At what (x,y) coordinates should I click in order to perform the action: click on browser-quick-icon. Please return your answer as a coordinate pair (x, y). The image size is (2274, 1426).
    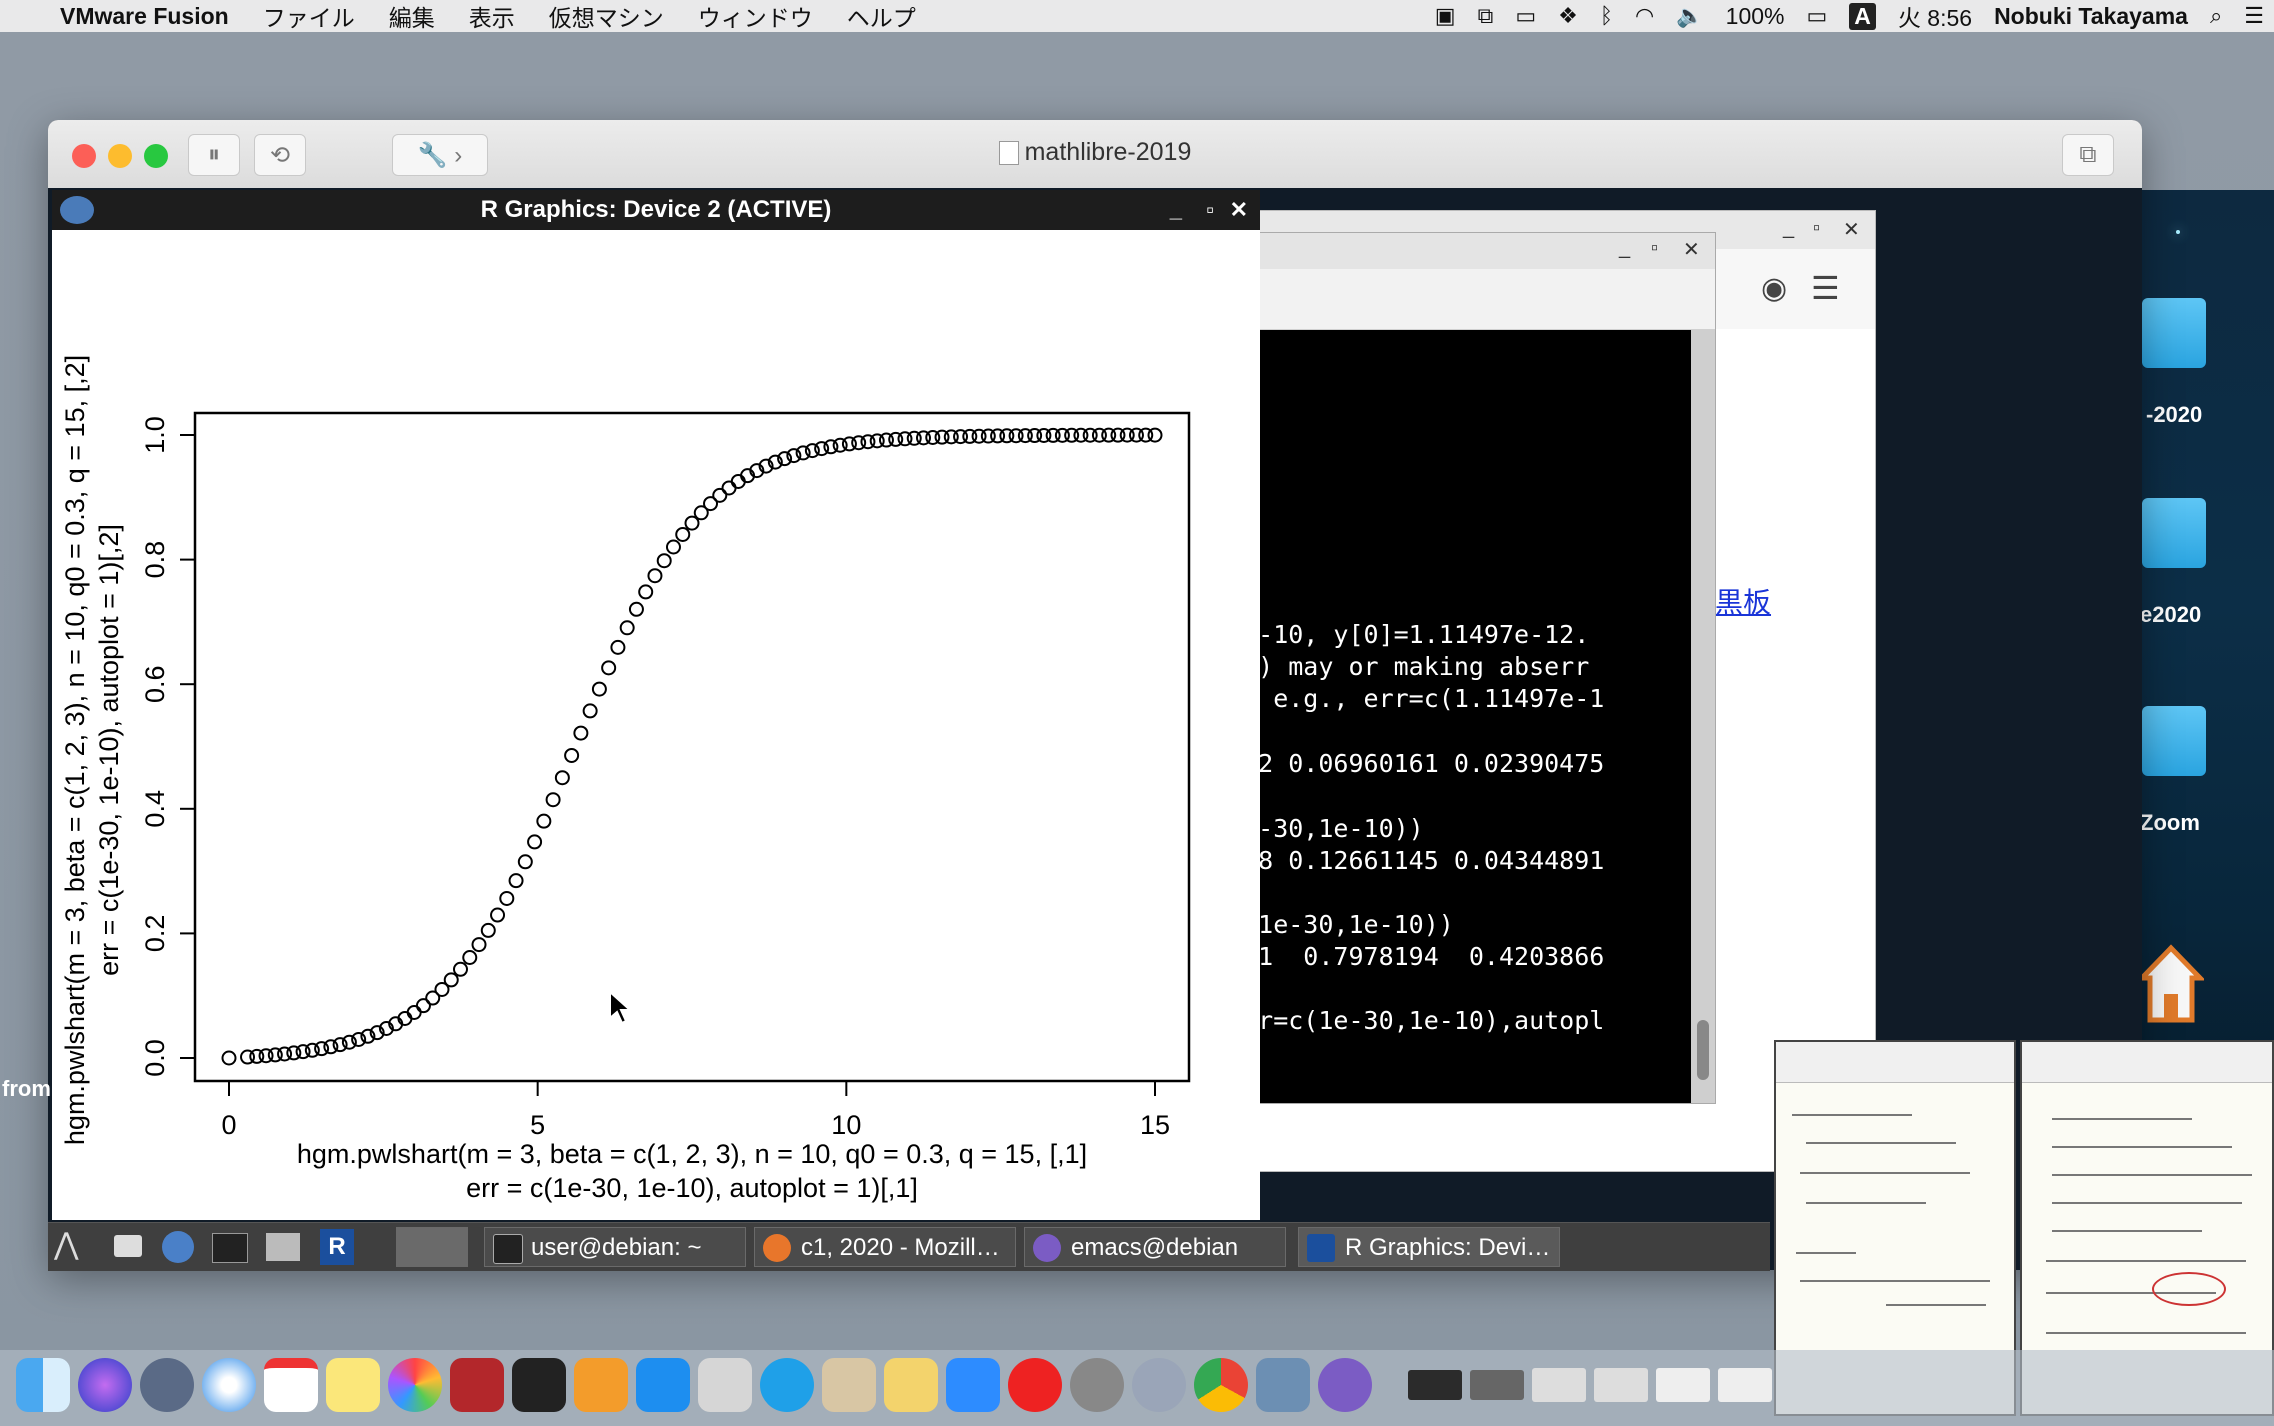
    Looking at the image, I should click on (178, 1247).